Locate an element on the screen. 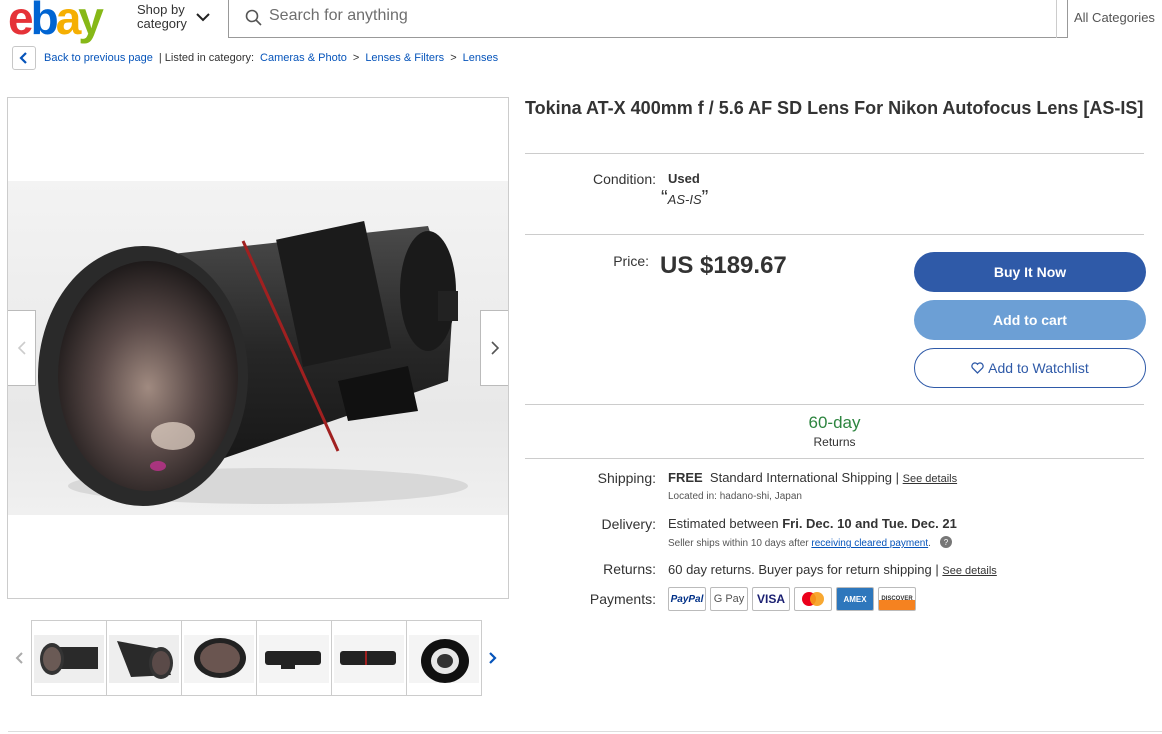 The height and width of the screenshot is (734, 1162). previous-image-button is located at coordinates (22, 348).